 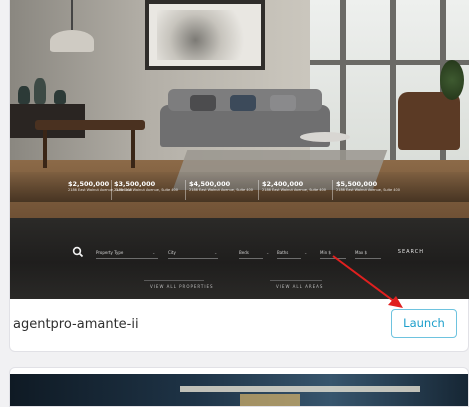 I want to click on preview-armchair, so click(x=429, y=121).